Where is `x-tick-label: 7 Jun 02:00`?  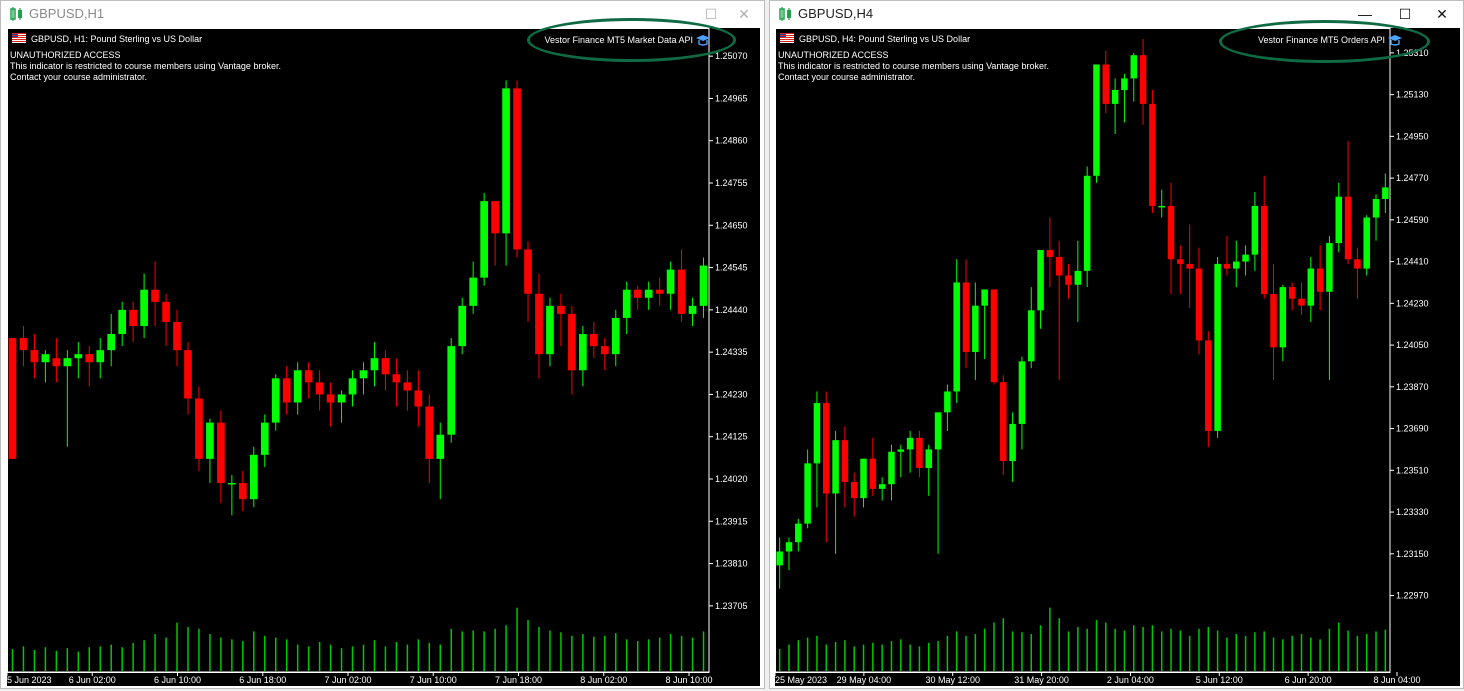
x-tick-label: 7 Jun 02:00 is located at coordinates (347, 680).